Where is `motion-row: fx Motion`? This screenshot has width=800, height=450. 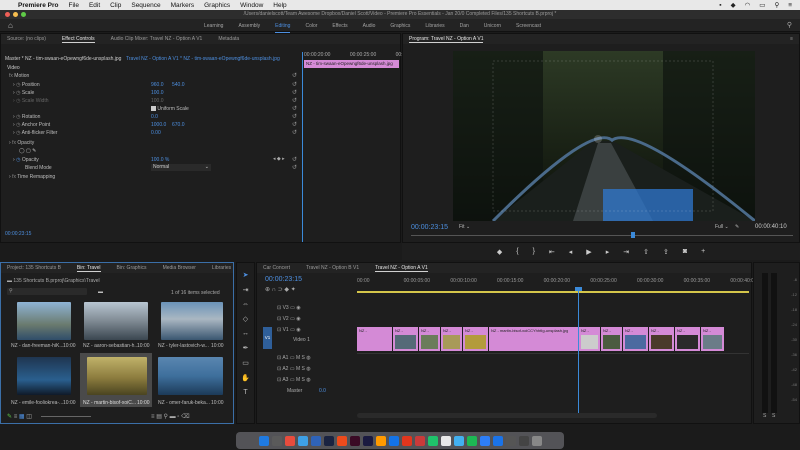
motion-row: fx Motion is located at coordinates (19, 76).